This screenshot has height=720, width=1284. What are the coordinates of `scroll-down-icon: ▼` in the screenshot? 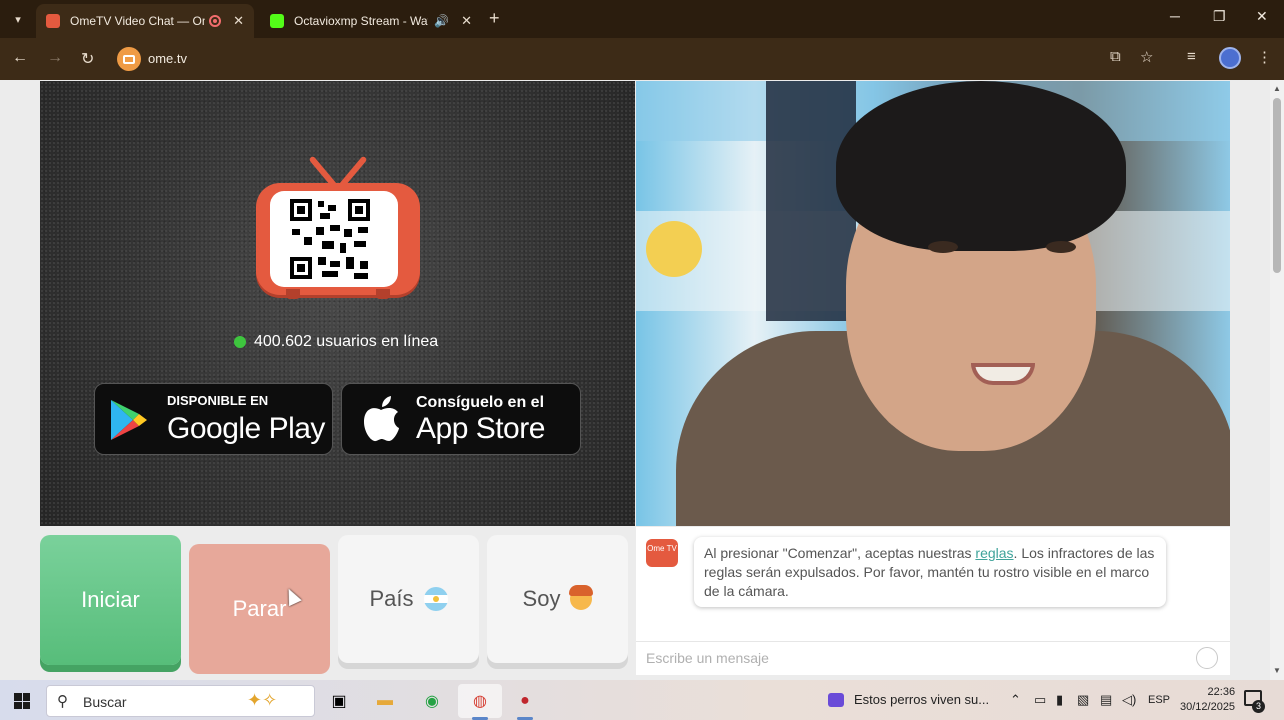 It's located at (1277, 670).